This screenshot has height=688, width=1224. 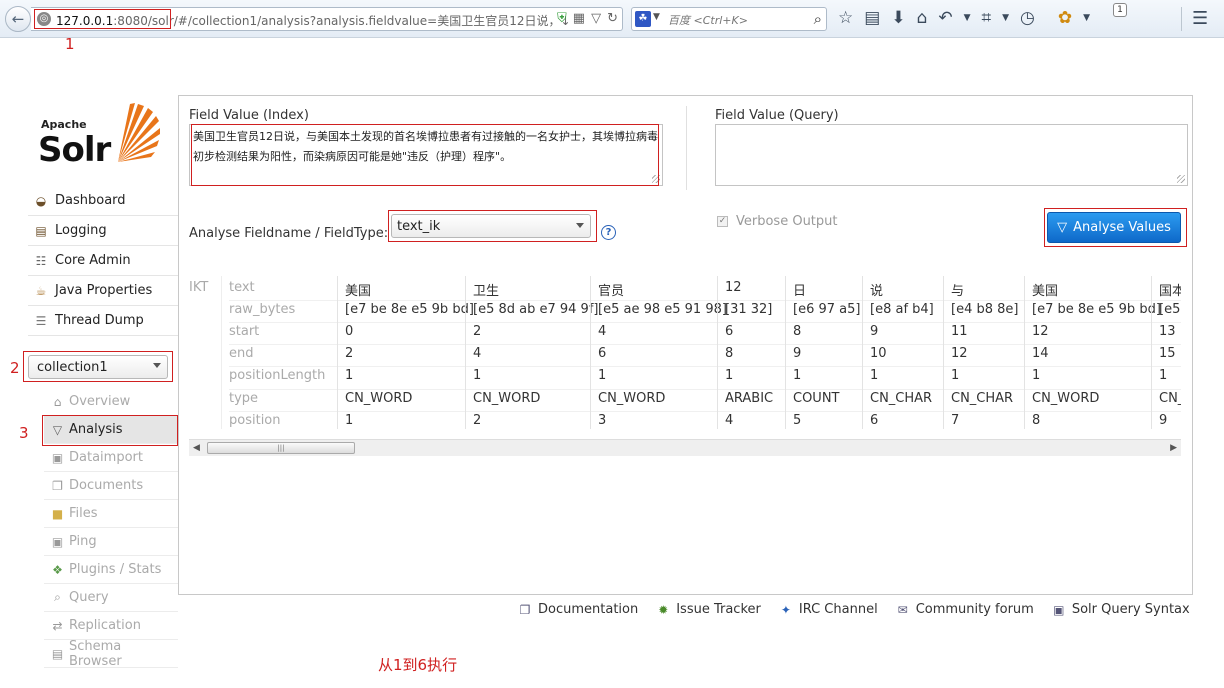 I want to click on analyse-values-button: ▽ Analyse Values, so click(x=1114, y=227).